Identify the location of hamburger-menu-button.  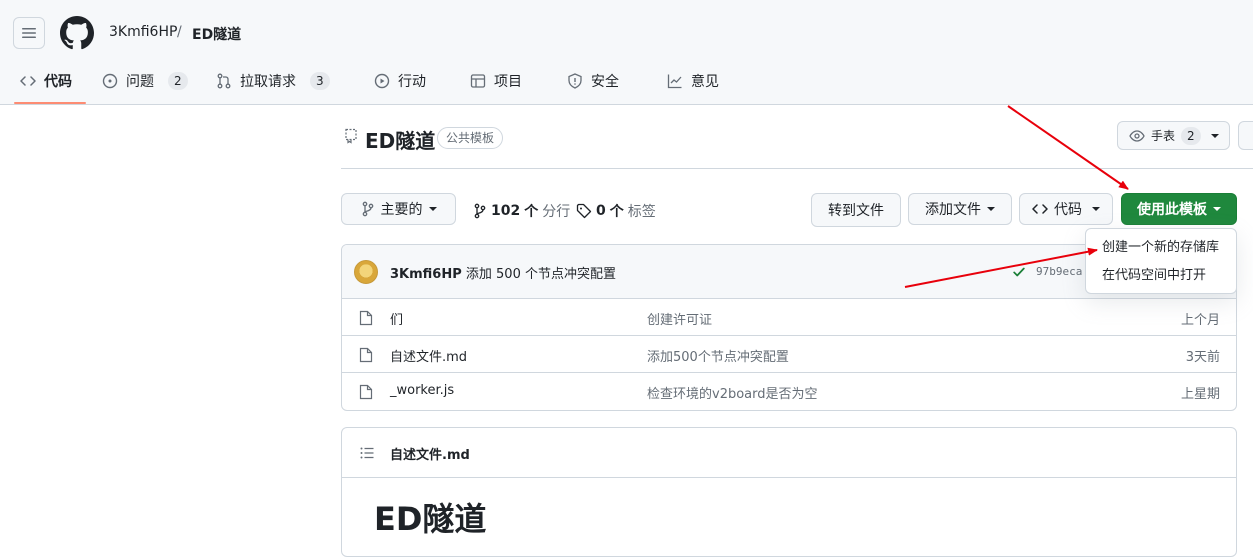
(29, 33).